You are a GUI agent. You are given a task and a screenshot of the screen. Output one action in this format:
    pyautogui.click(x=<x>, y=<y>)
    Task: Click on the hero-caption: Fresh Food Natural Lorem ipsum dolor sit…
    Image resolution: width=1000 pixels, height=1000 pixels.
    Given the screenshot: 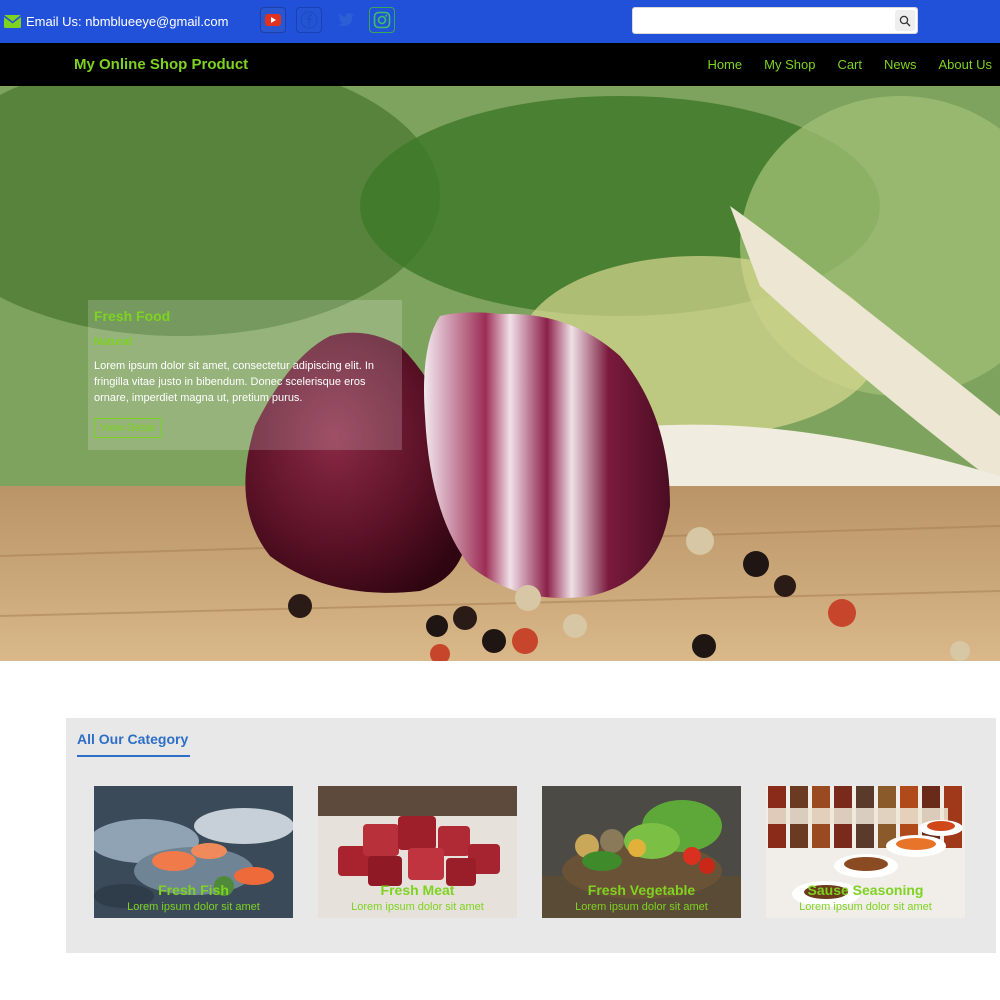 What is the action you would take?
    pyautogui.click(x=245, y=375)
    